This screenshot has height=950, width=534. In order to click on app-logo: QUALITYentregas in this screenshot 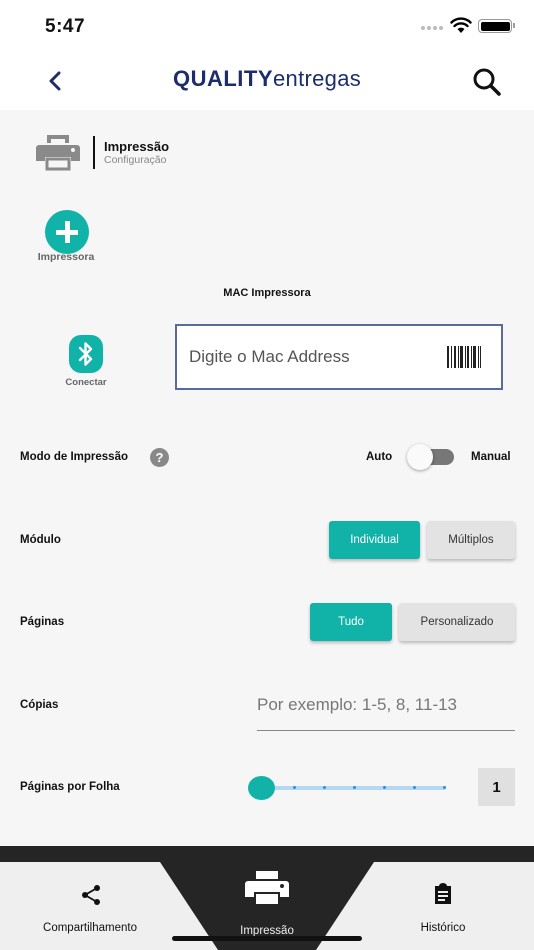, I will do `click(267, 79)`.